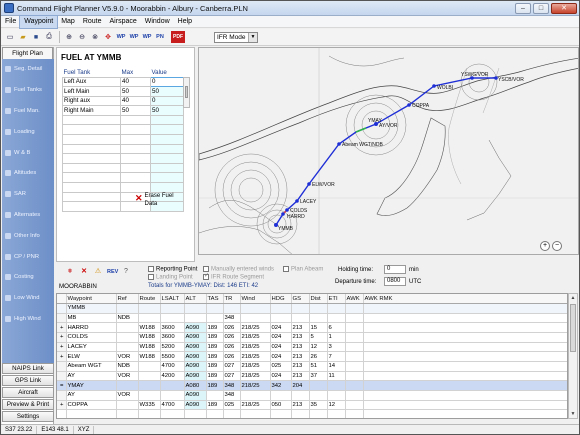 Image resolution: width=580 pixels, height=435 pixels. Describe the element at coordinates (232, 318) in the screenshot. I see `route-cell: 348` at that location.